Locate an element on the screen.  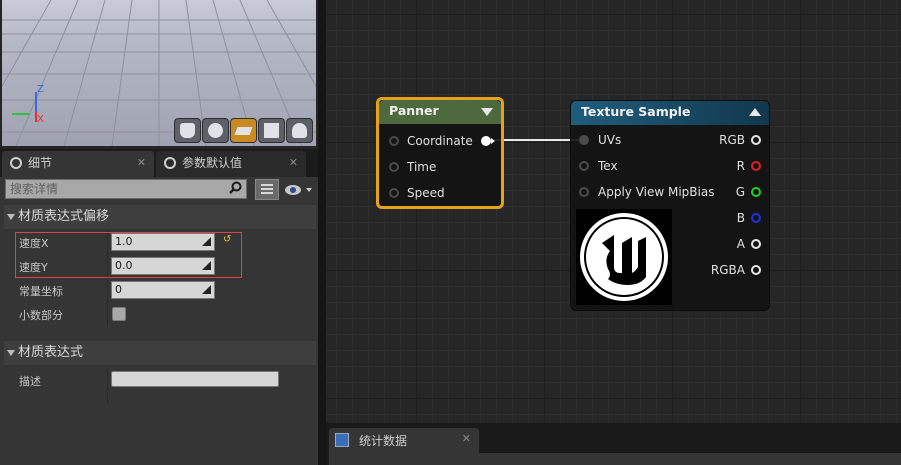
visibility-eye-icon is located at coordinates (299, 190).